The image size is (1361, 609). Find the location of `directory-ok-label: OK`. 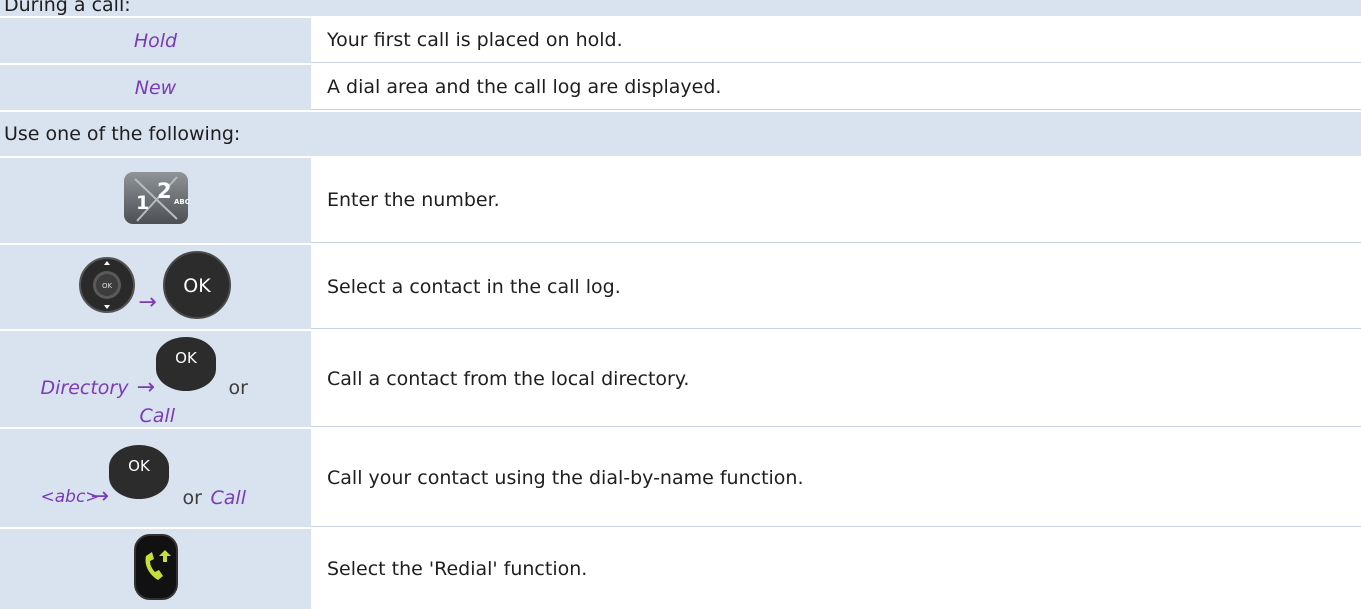

directory-ok-label: OK is located at coordinates (186, 358).